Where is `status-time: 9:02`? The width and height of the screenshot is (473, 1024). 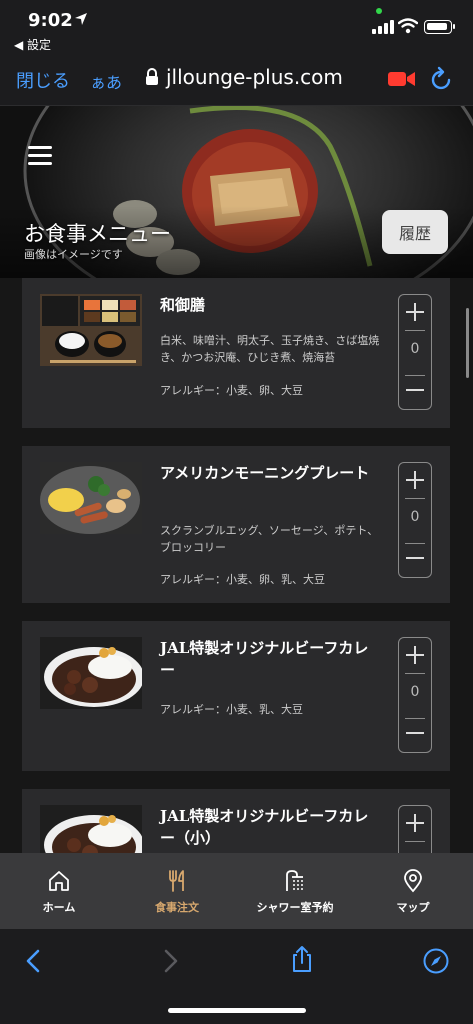
status-time: 9:02 is located at coordinates (50, 20).